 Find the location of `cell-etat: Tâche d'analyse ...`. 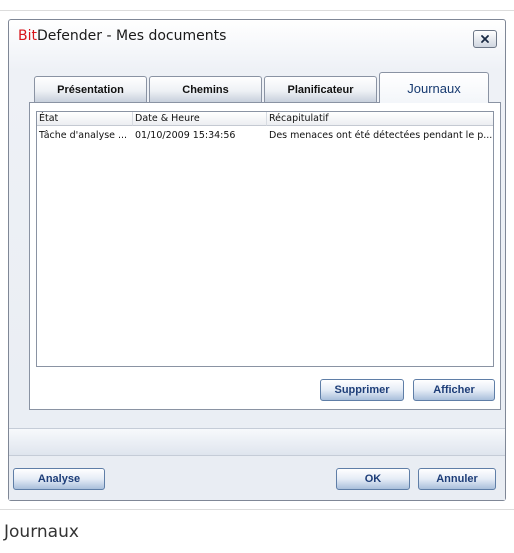

cell-etat: Tâche d'analyse ... is located at coordinates (83, 135).